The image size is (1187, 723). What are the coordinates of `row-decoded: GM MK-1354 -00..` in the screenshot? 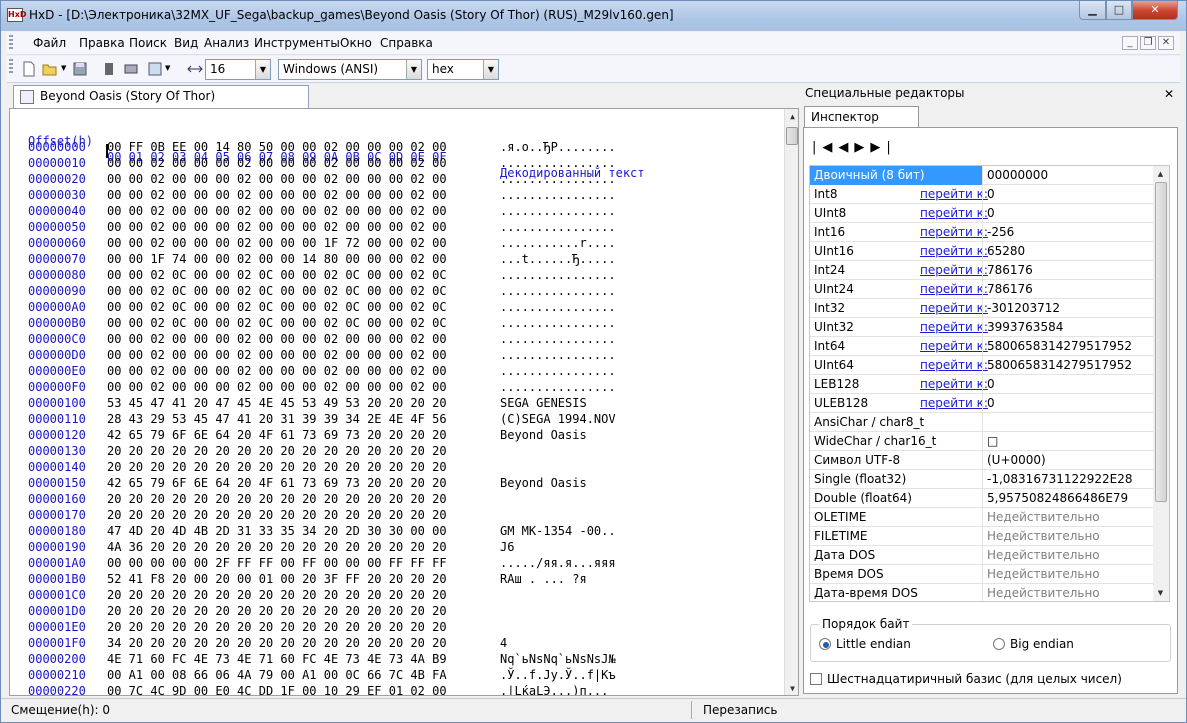 It's located at (558, 531).